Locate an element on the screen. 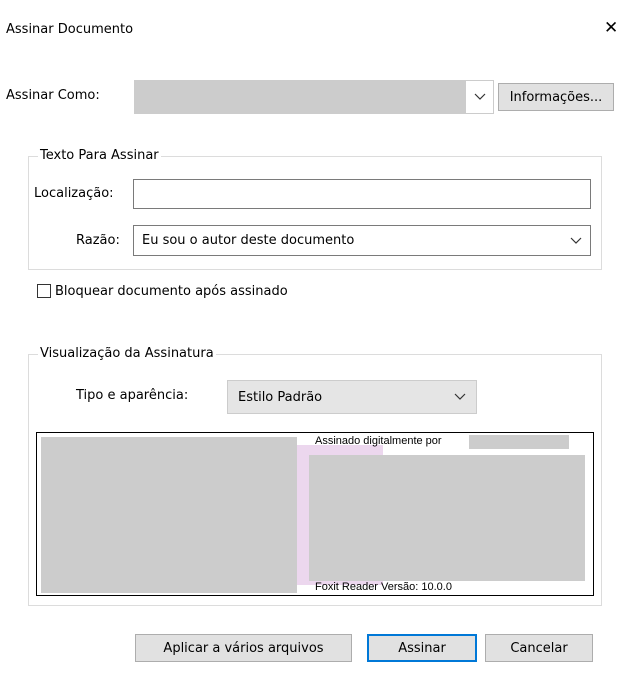  signature-image-redacted is located at coordinates (169, 515).